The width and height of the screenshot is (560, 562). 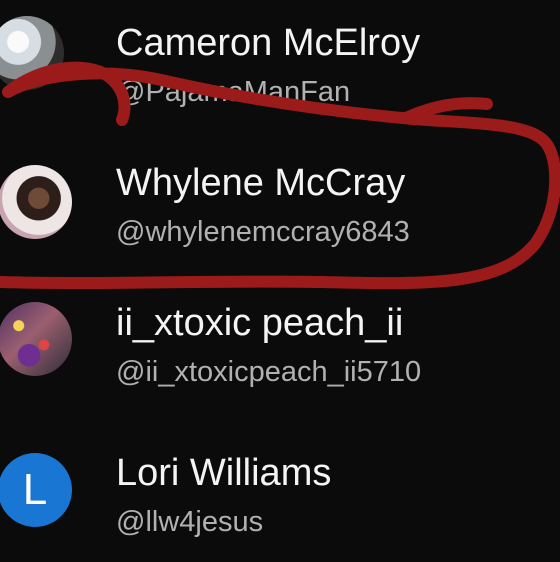 What do you see at coordinates (334, 205) in the screenshot?
I see `user-text: Whylene McCray @whylenemccray6843` at bounding box center [334, 205].